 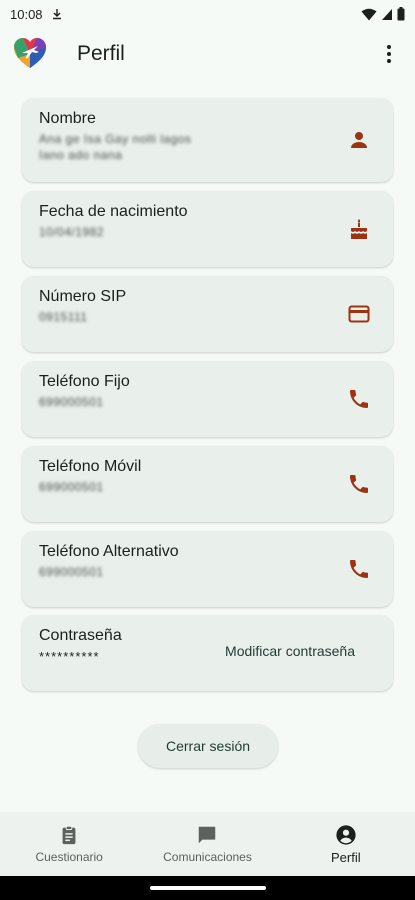 I want to click on profile-card-landline: Teléfono Fijo 699000501, so click(x=207, y=399).